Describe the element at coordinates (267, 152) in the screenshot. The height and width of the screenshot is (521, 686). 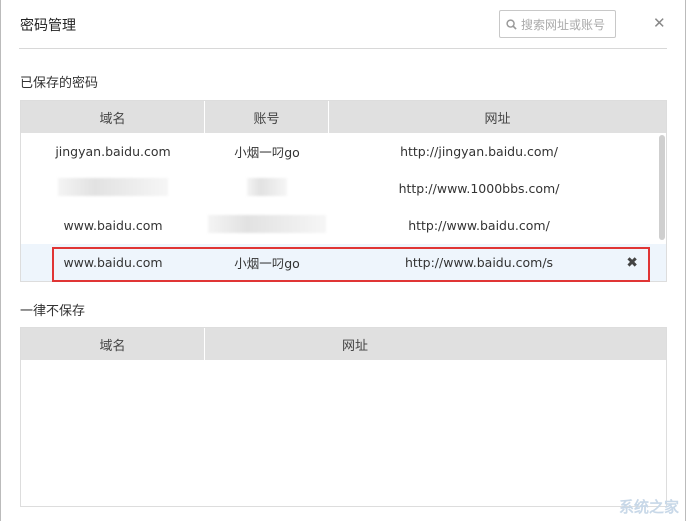
I see `row-account: 小烟一叼go` at that location.